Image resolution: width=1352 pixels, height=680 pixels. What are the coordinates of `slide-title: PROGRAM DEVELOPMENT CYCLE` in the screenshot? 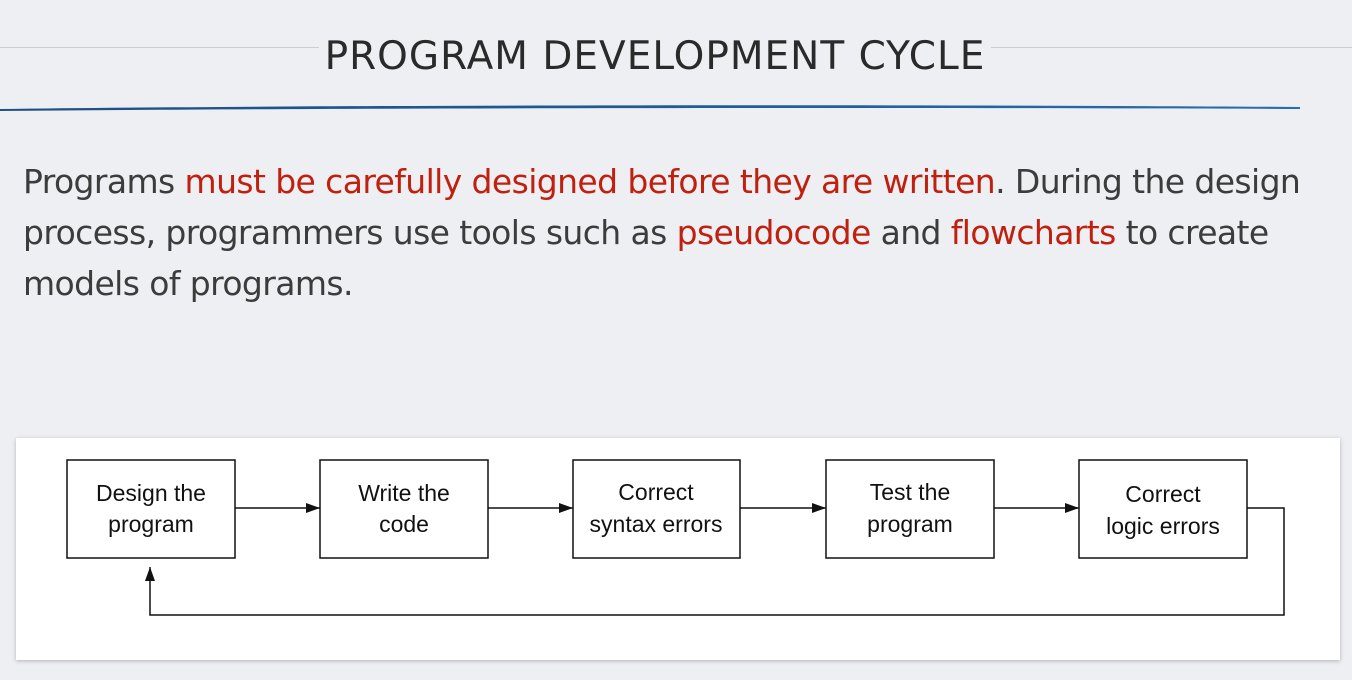 It's located at (655, 57).